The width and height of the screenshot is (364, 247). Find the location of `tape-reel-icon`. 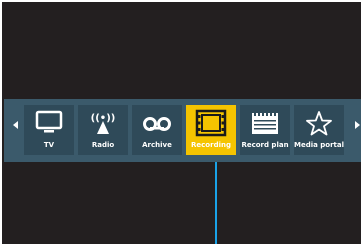

tape-reel-icon is located at coordinates (157, 124).